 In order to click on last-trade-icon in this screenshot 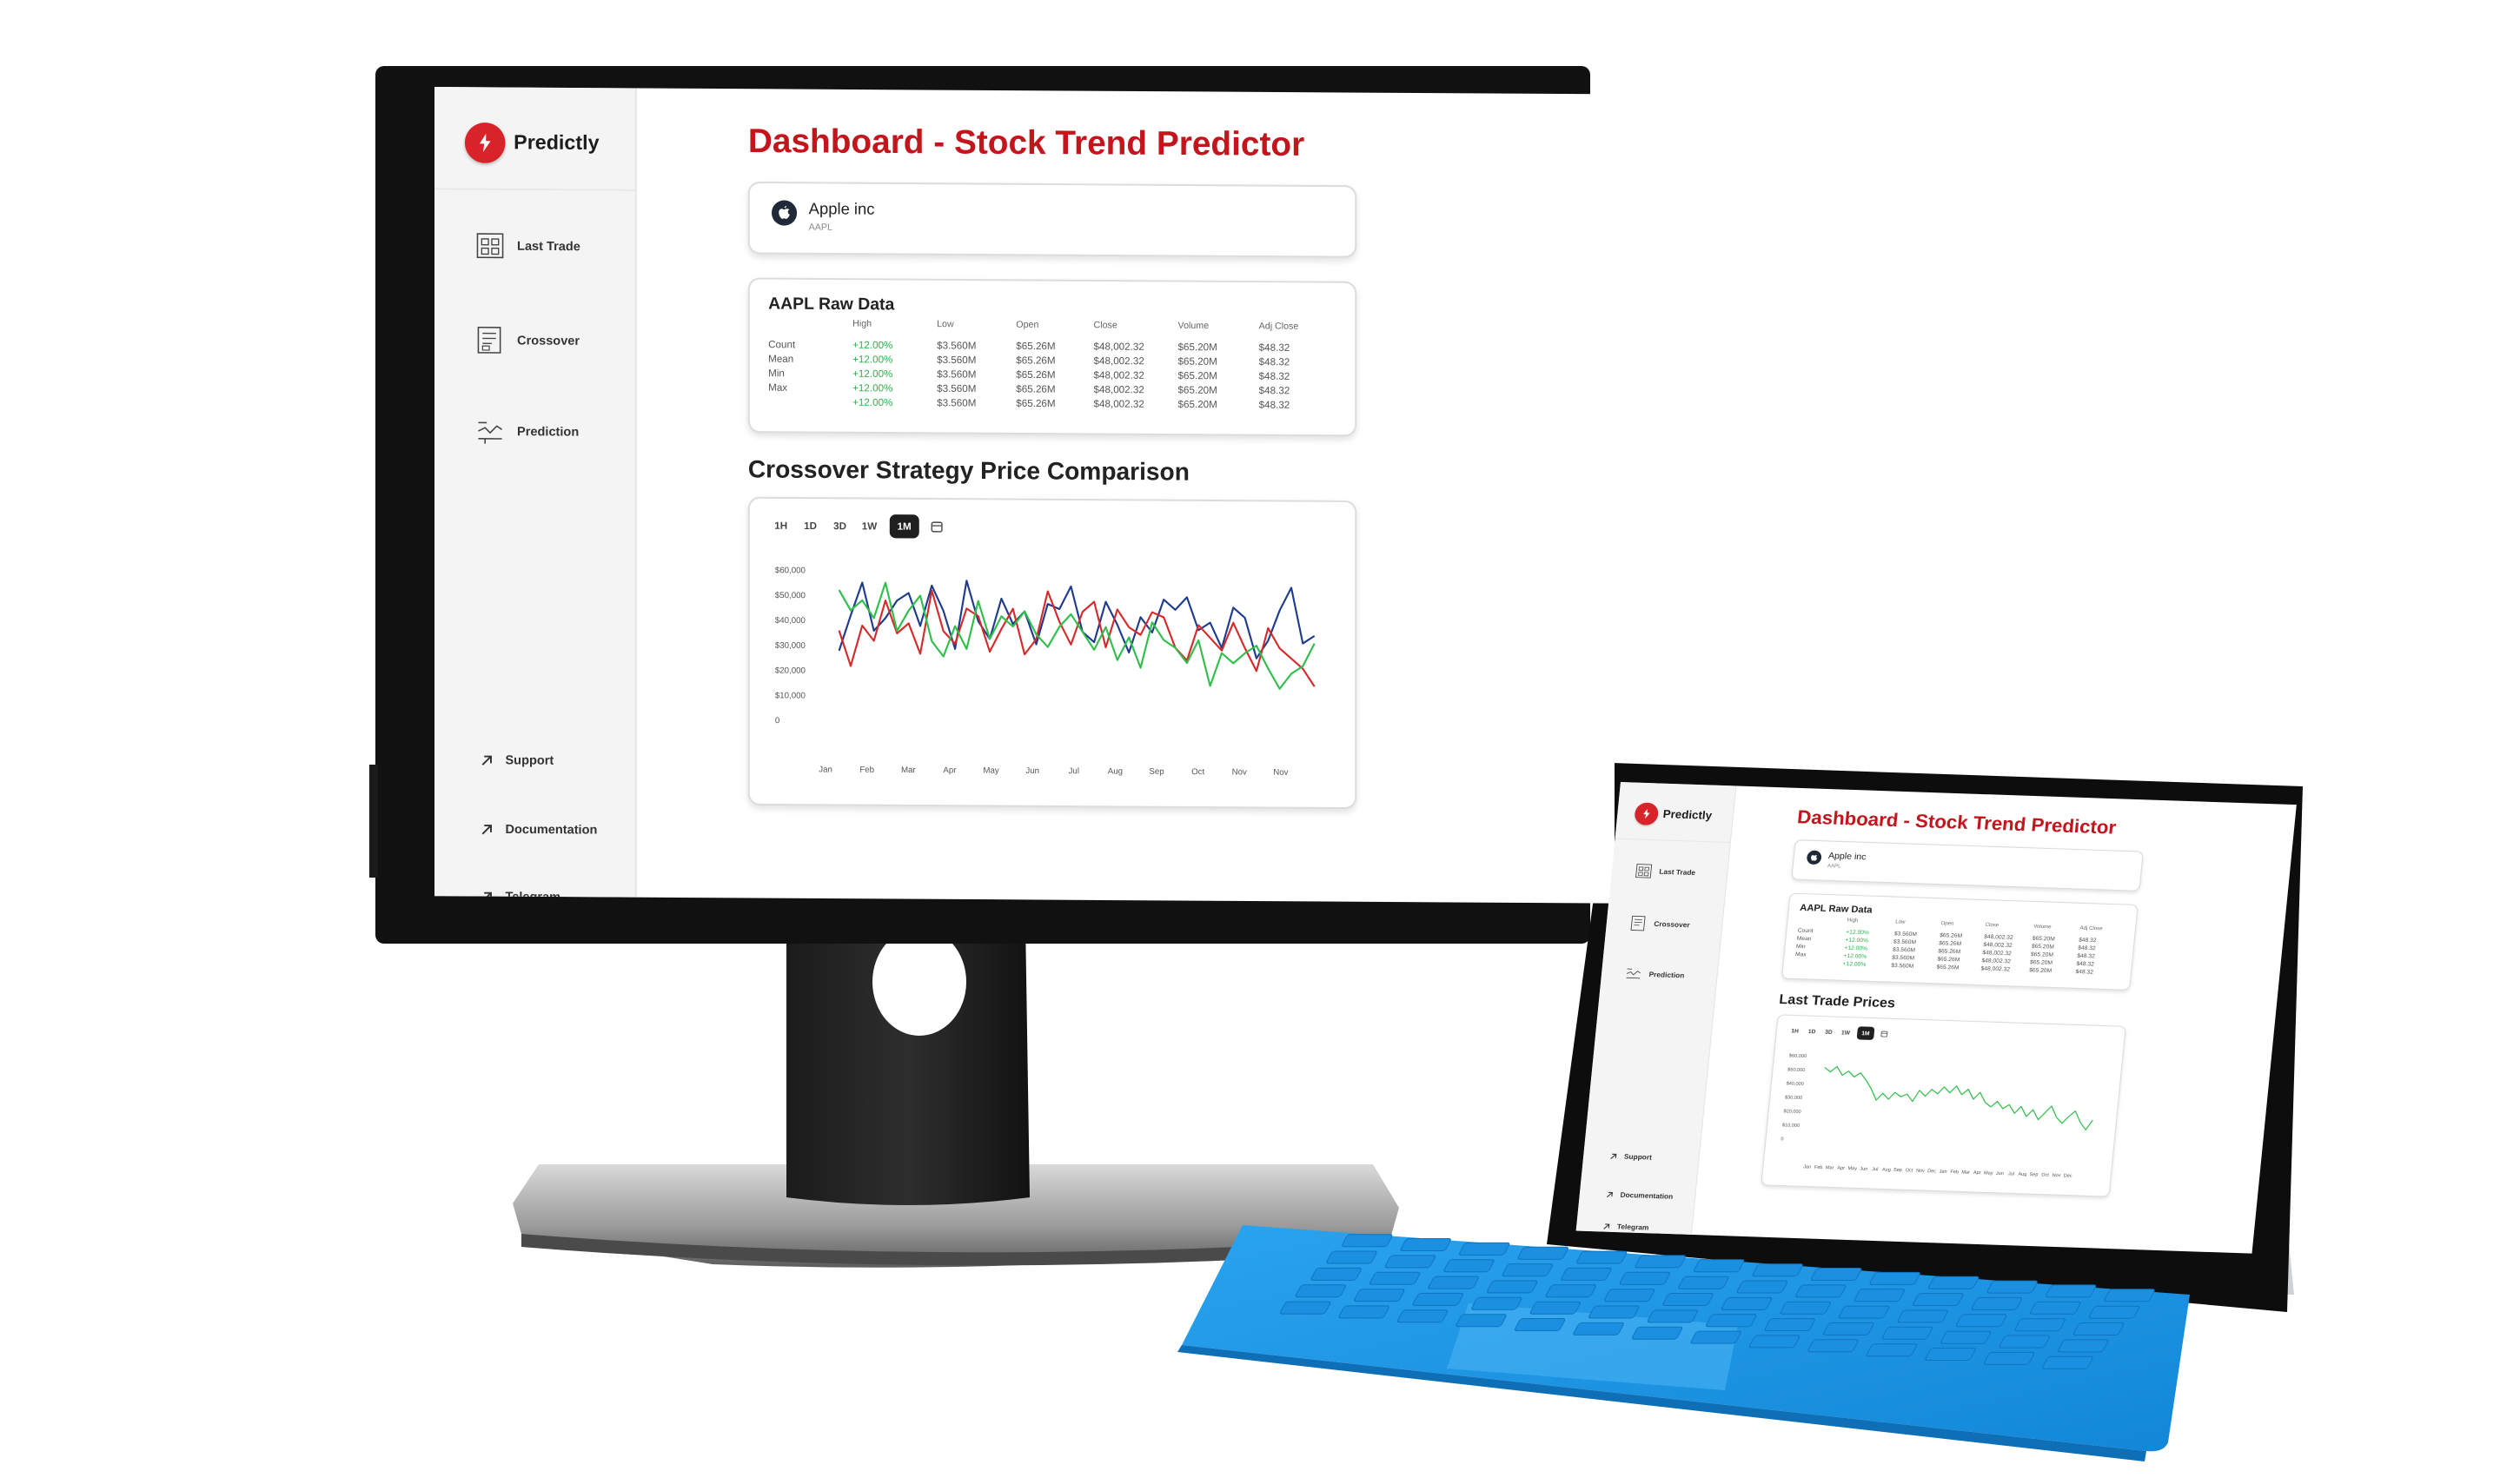, I will do `click(490, 246)`.